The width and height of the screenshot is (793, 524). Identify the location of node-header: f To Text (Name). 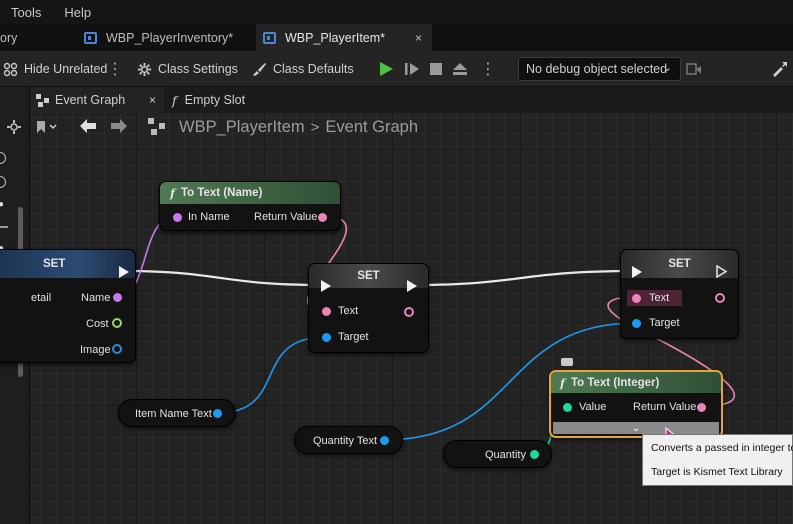
(250, 193).